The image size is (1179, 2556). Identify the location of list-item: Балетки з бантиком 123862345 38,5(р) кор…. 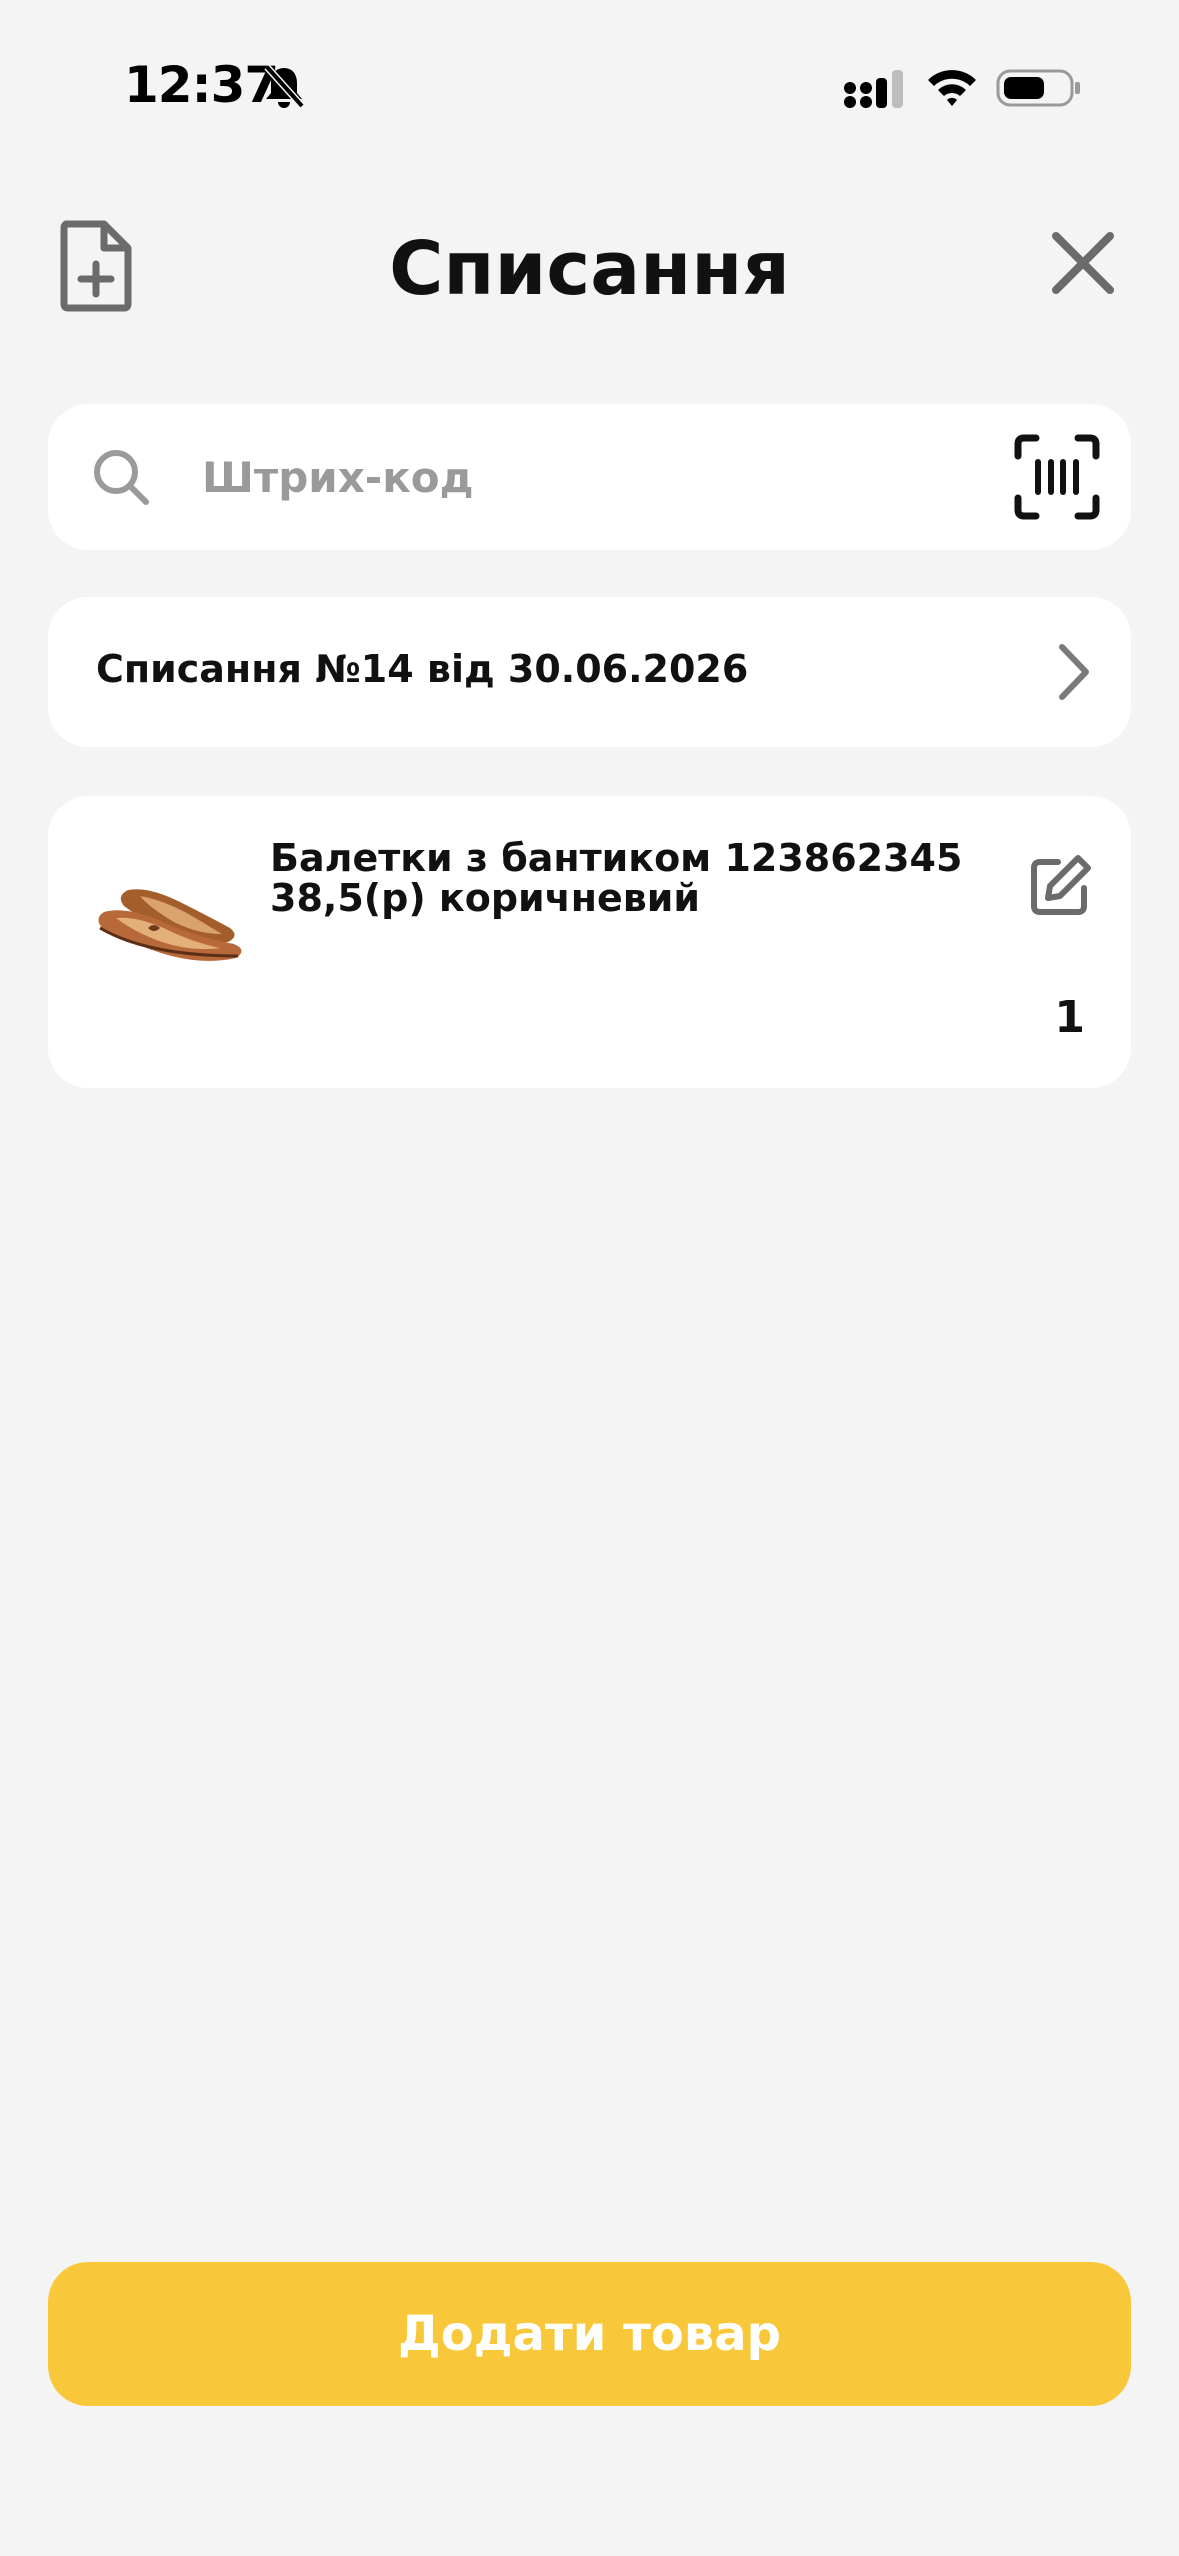
(589, 942).